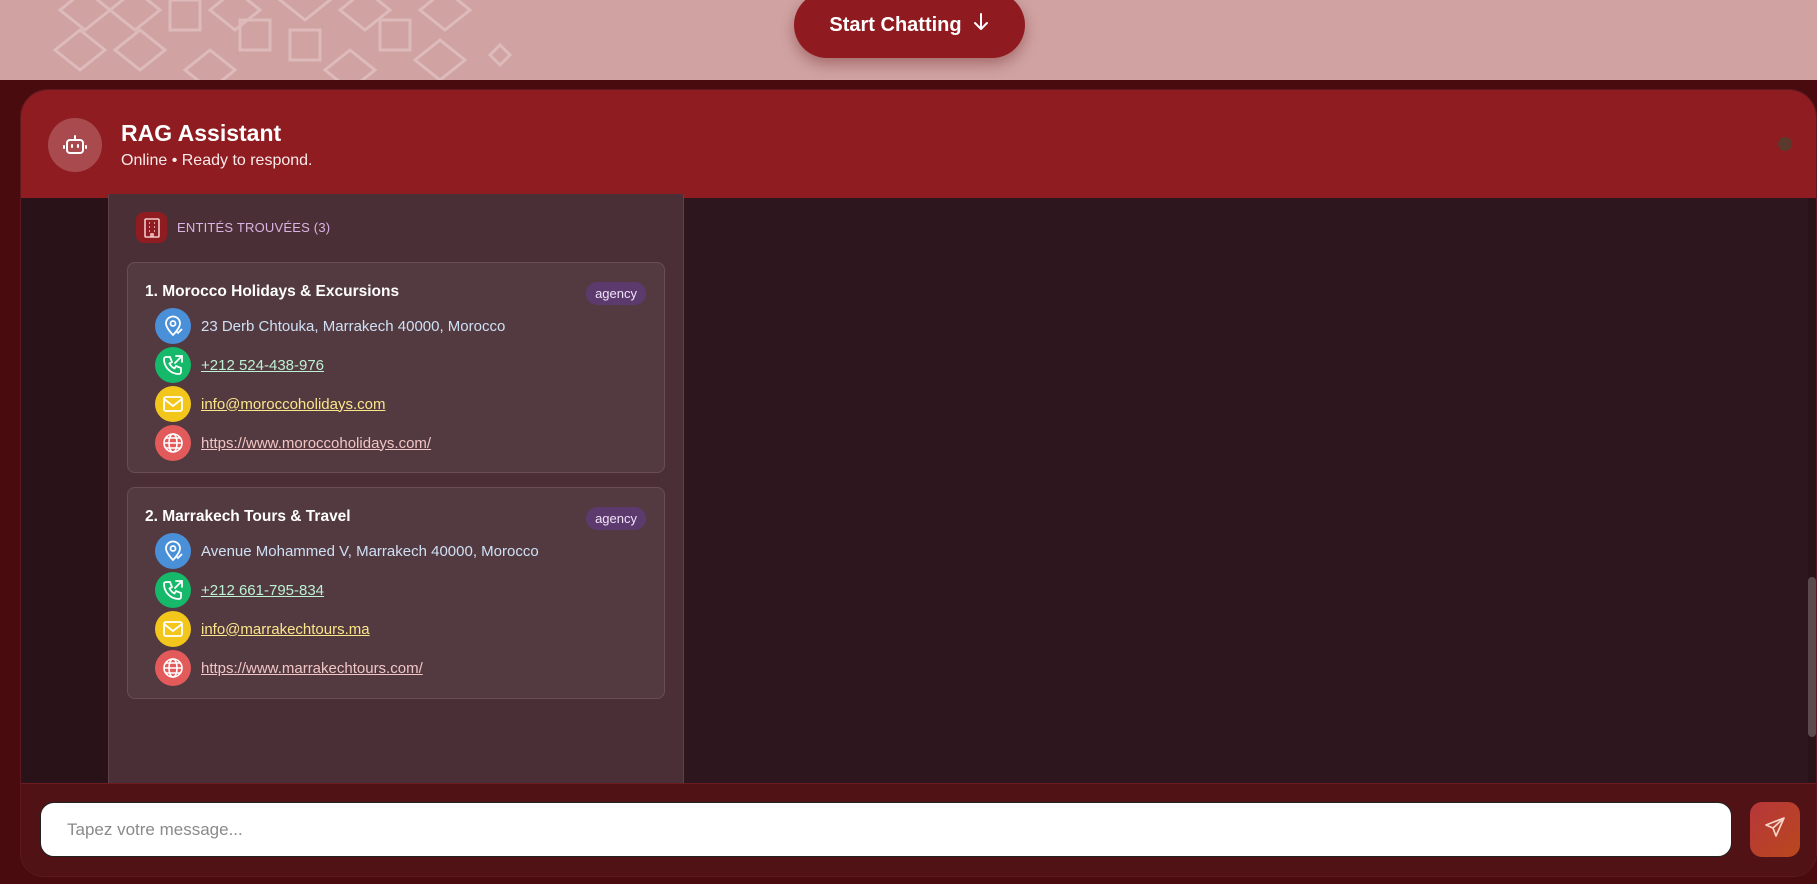  I want to click on message-input, so click(886, 829).